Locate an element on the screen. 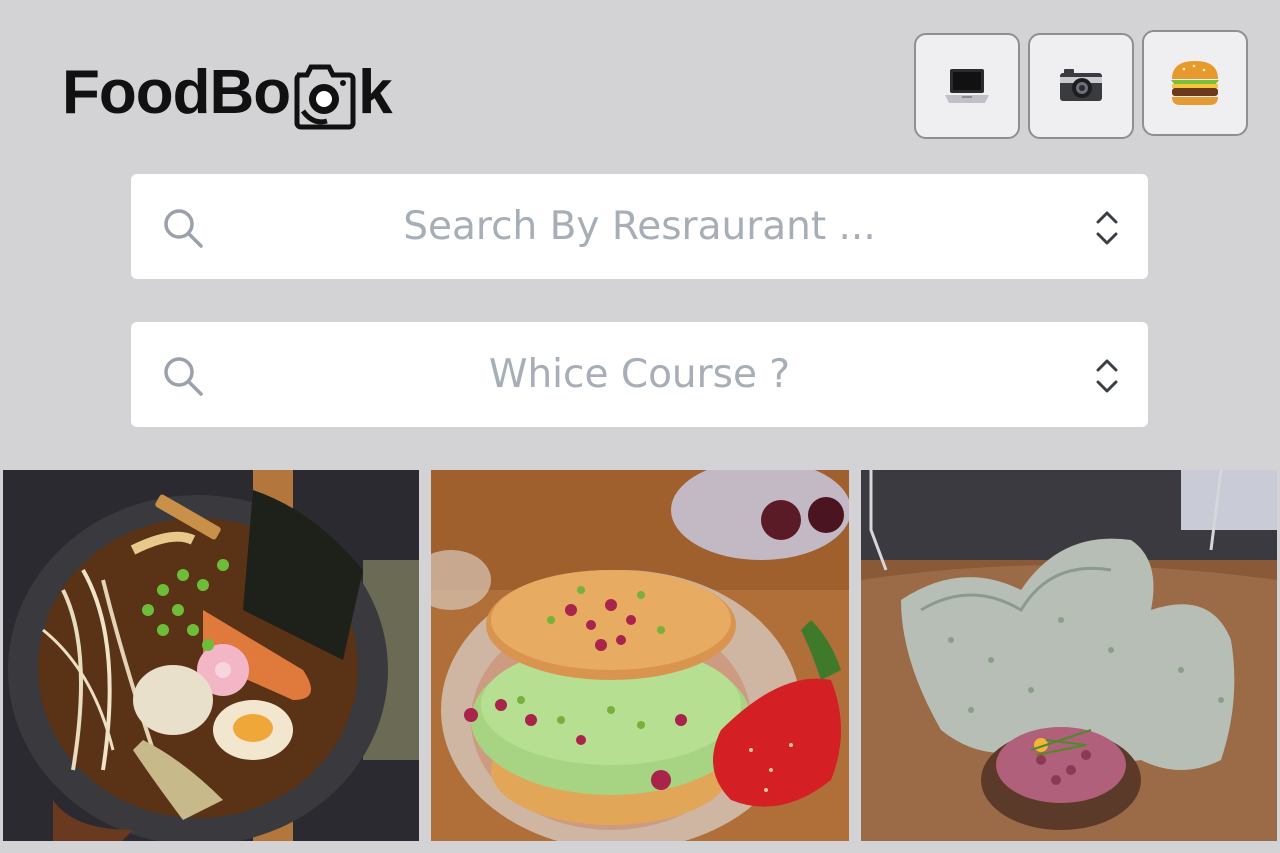 The width and height of the screenshot is (1280, 853). laptop-button is located at coordinates (967, 86).